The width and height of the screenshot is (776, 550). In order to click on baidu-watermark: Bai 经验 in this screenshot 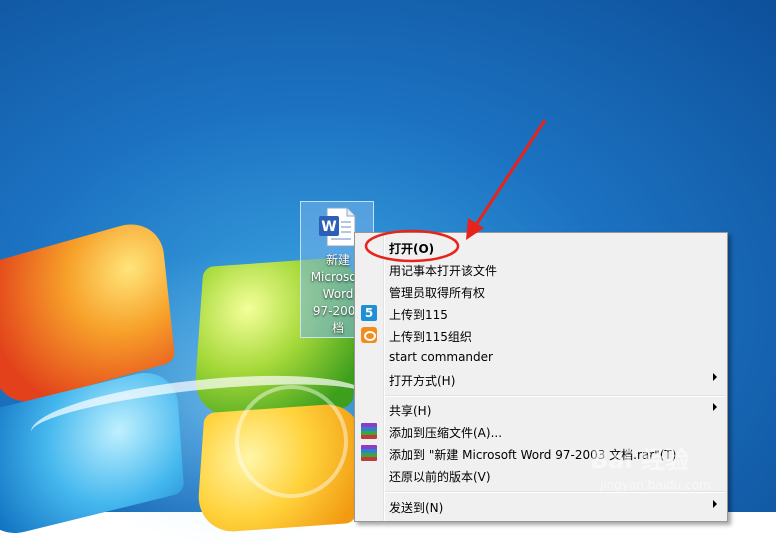, I will do `click(640, 460)`.